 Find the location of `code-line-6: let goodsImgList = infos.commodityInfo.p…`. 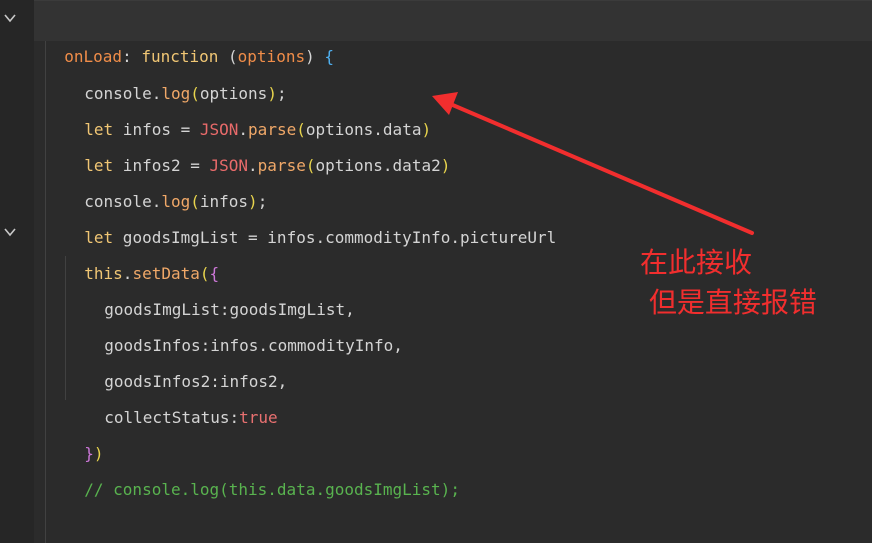

code-line-6: let goodsImgList = infos.commodityInfo.p… is located at coordinates (310, 215).